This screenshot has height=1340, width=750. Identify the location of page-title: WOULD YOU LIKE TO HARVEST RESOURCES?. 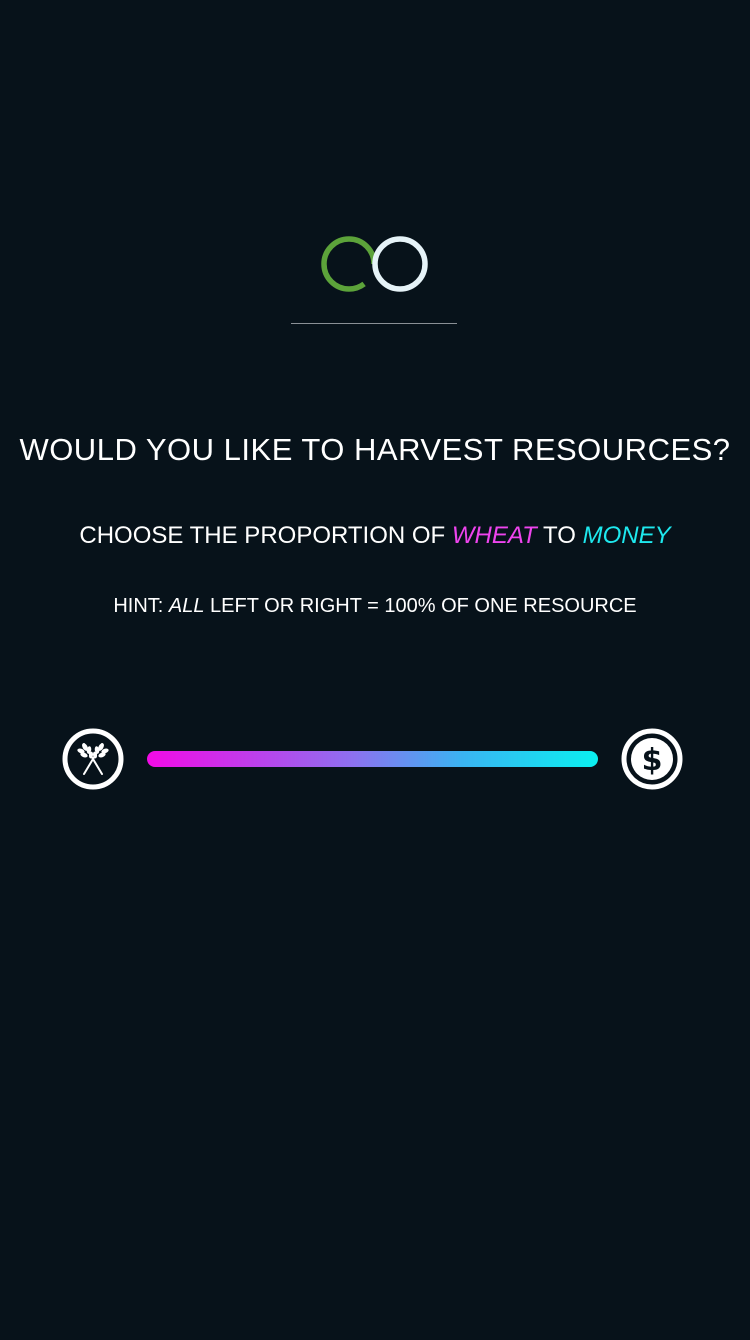
(375, 449).